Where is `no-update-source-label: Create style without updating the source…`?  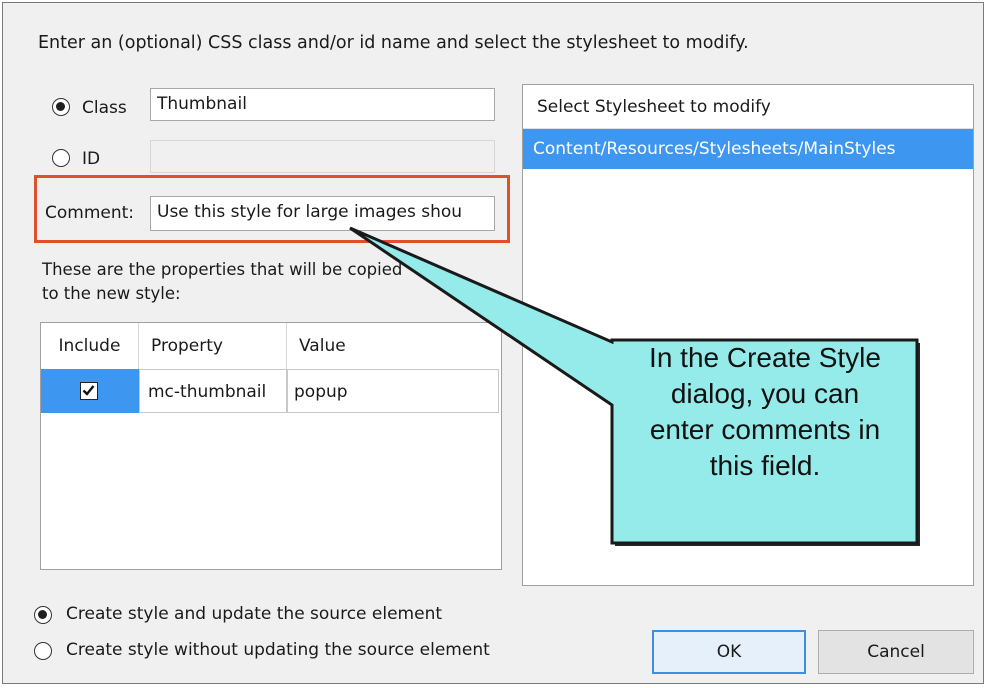 no-update-source-label: Create style without updating the source… is located at coordinates (278, 650).